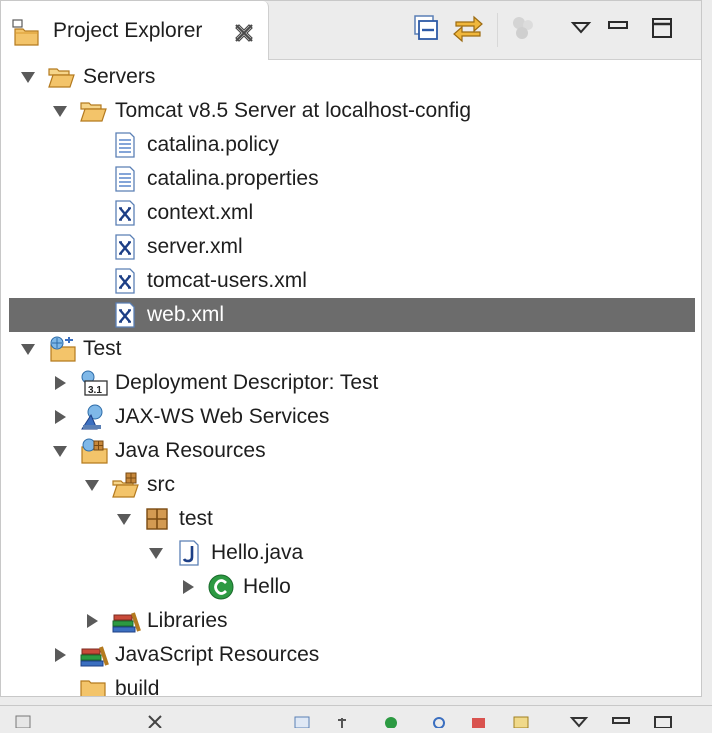  Describe the element at coordinates (221, 587) in the screenshot. I see `class-icon` at that location.